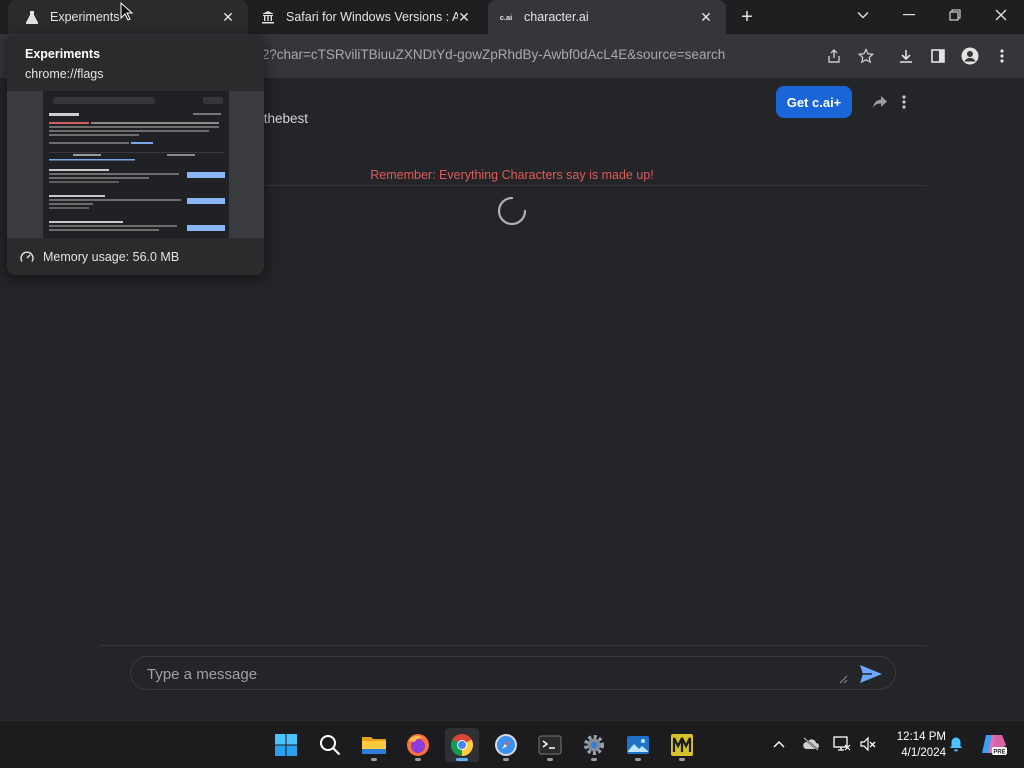  Describe the element at coordinates (871, 674) in the screenshot. I see `send-icon` at that location.